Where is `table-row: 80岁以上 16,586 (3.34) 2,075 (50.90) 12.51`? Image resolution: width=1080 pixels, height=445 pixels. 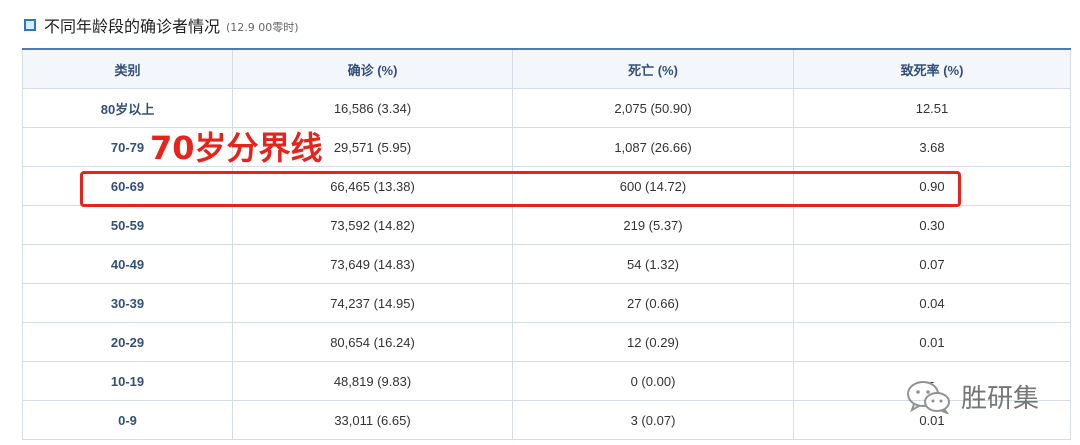 table-row: 80岁以上 16,586 (3.34) 2,075 (50.90) 12.51 is located at coordinates (546, 108).